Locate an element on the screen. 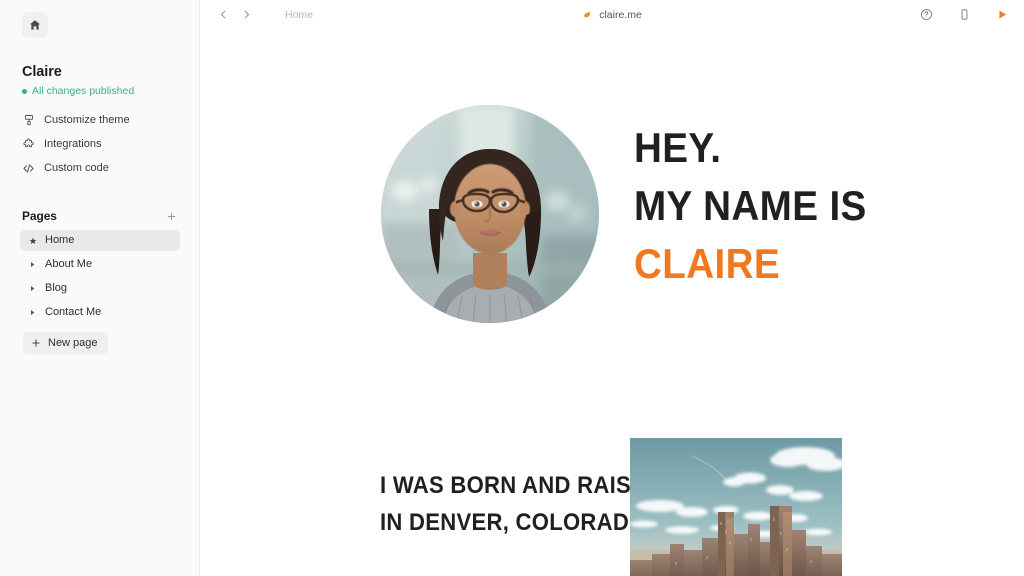 The image size is (1024, 576). site-name: Claire is located at coordinates (42, 72).